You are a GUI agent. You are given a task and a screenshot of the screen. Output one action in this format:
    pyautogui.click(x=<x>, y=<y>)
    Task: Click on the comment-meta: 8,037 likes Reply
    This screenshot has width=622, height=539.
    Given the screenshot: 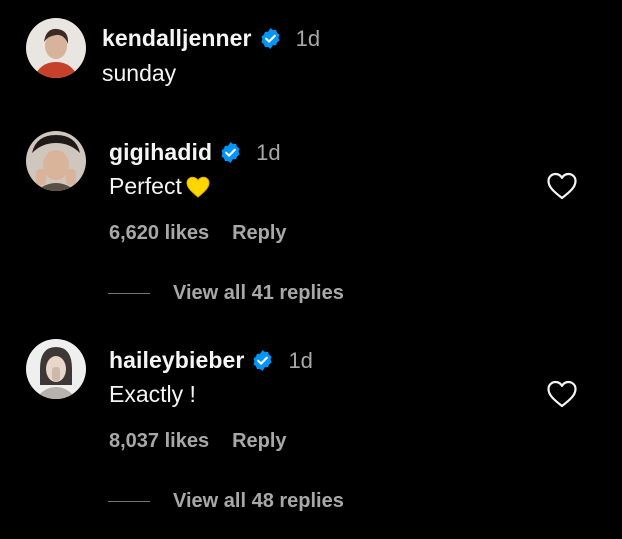 What is the action you would take?
    pyautogui.click(x=198, y=441)
    